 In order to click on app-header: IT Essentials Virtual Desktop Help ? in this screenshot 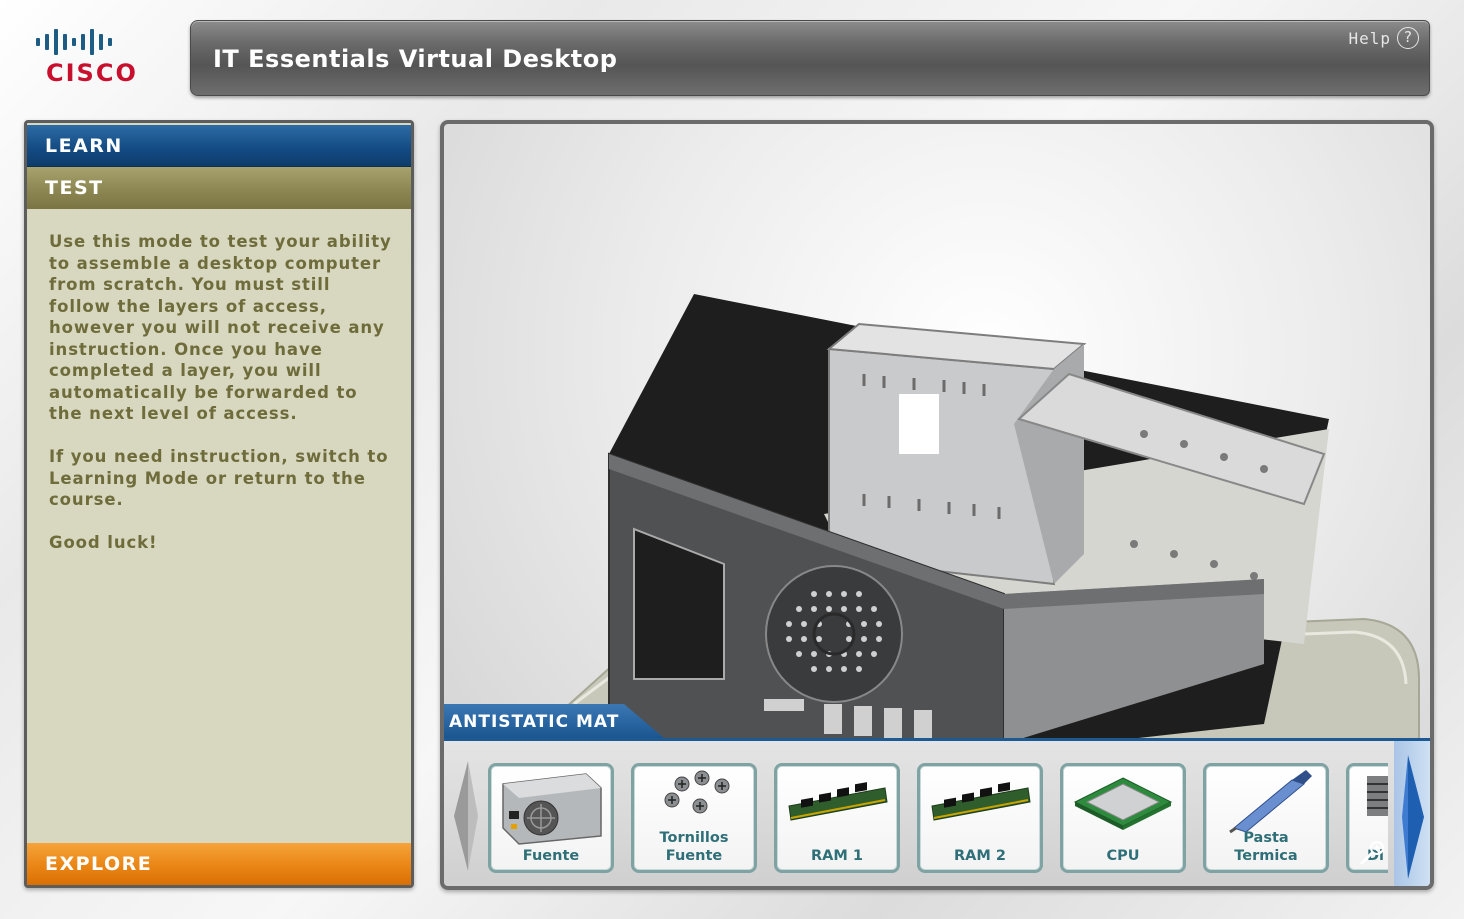, I will do `click(810, 58)`.